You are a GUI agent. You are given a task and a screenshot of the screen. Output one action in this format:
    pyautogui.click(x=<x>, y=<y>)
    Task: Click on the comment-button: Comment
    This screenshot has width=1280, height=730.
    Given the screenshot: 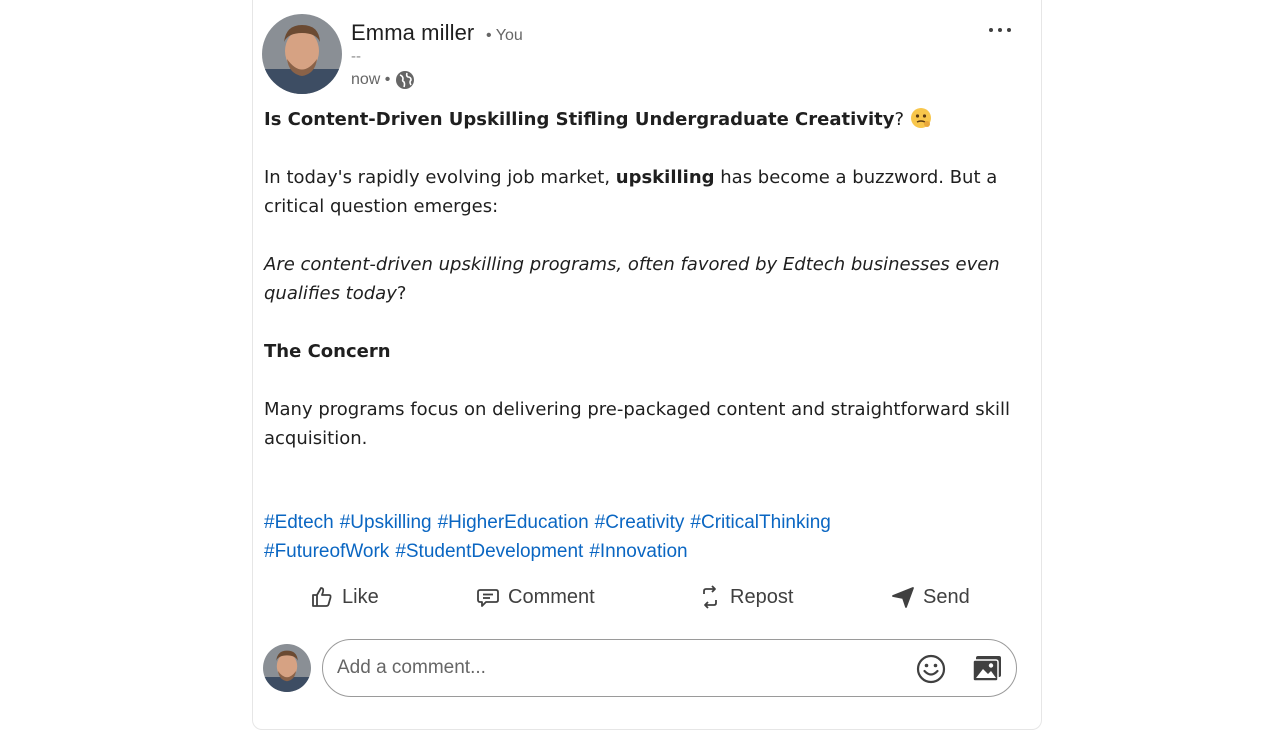 What is the action you would take?
    pyautogui.click(x=535, y=597)
    